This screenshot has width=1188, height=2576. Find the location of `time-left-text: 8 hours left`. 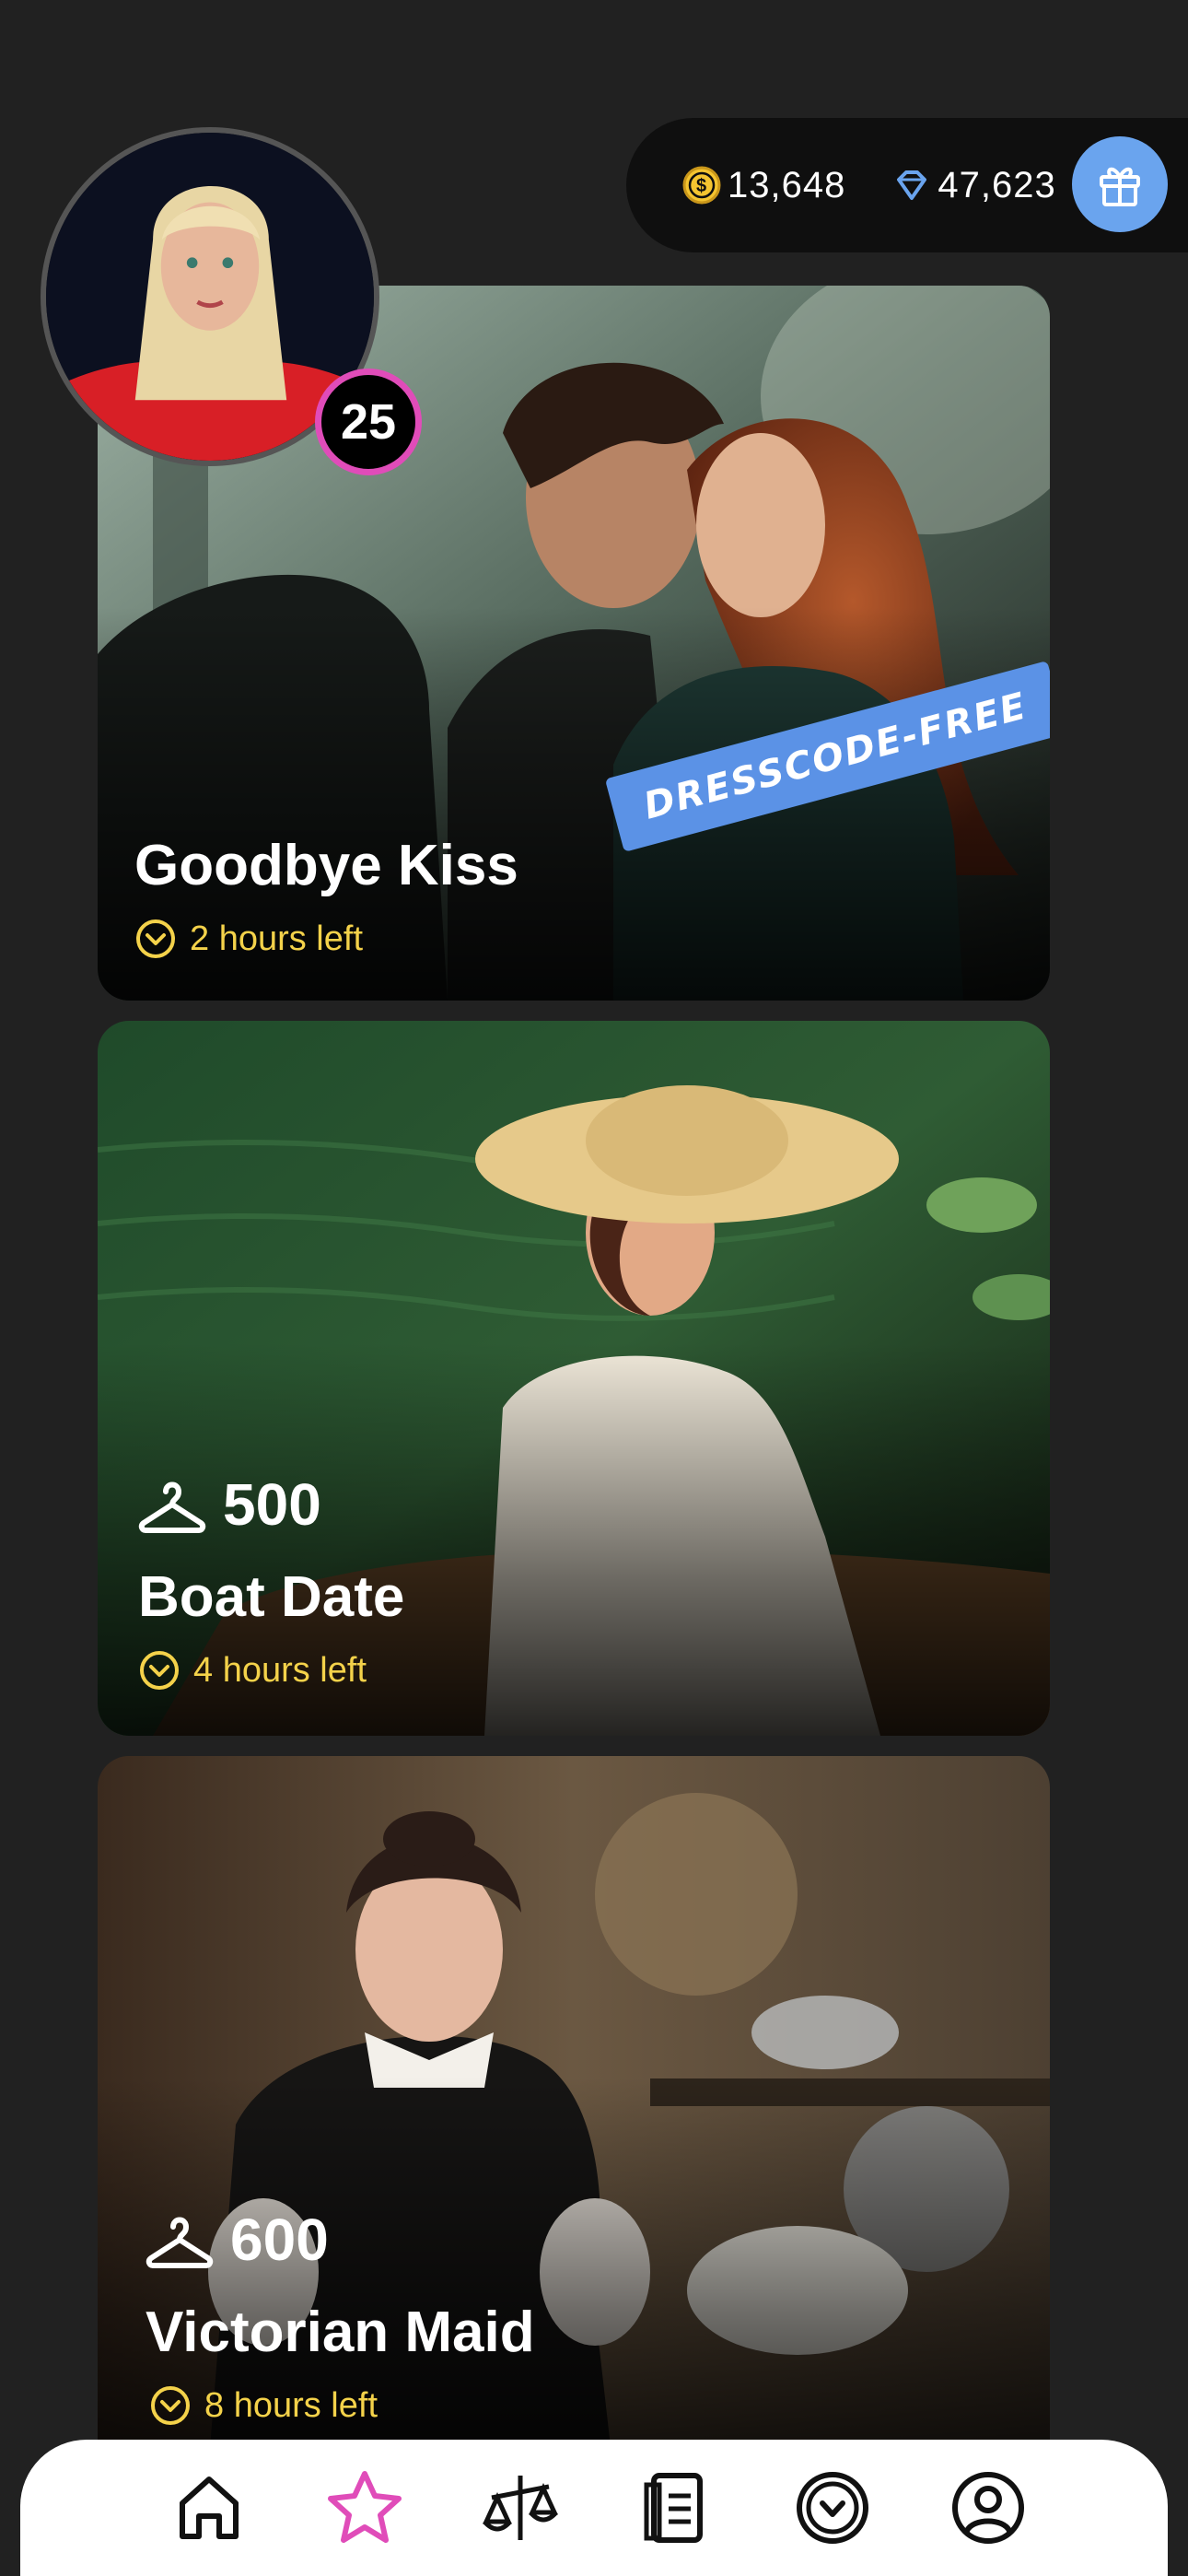

time-left-text: 8 hours left is located at coordinates (291, 2405).